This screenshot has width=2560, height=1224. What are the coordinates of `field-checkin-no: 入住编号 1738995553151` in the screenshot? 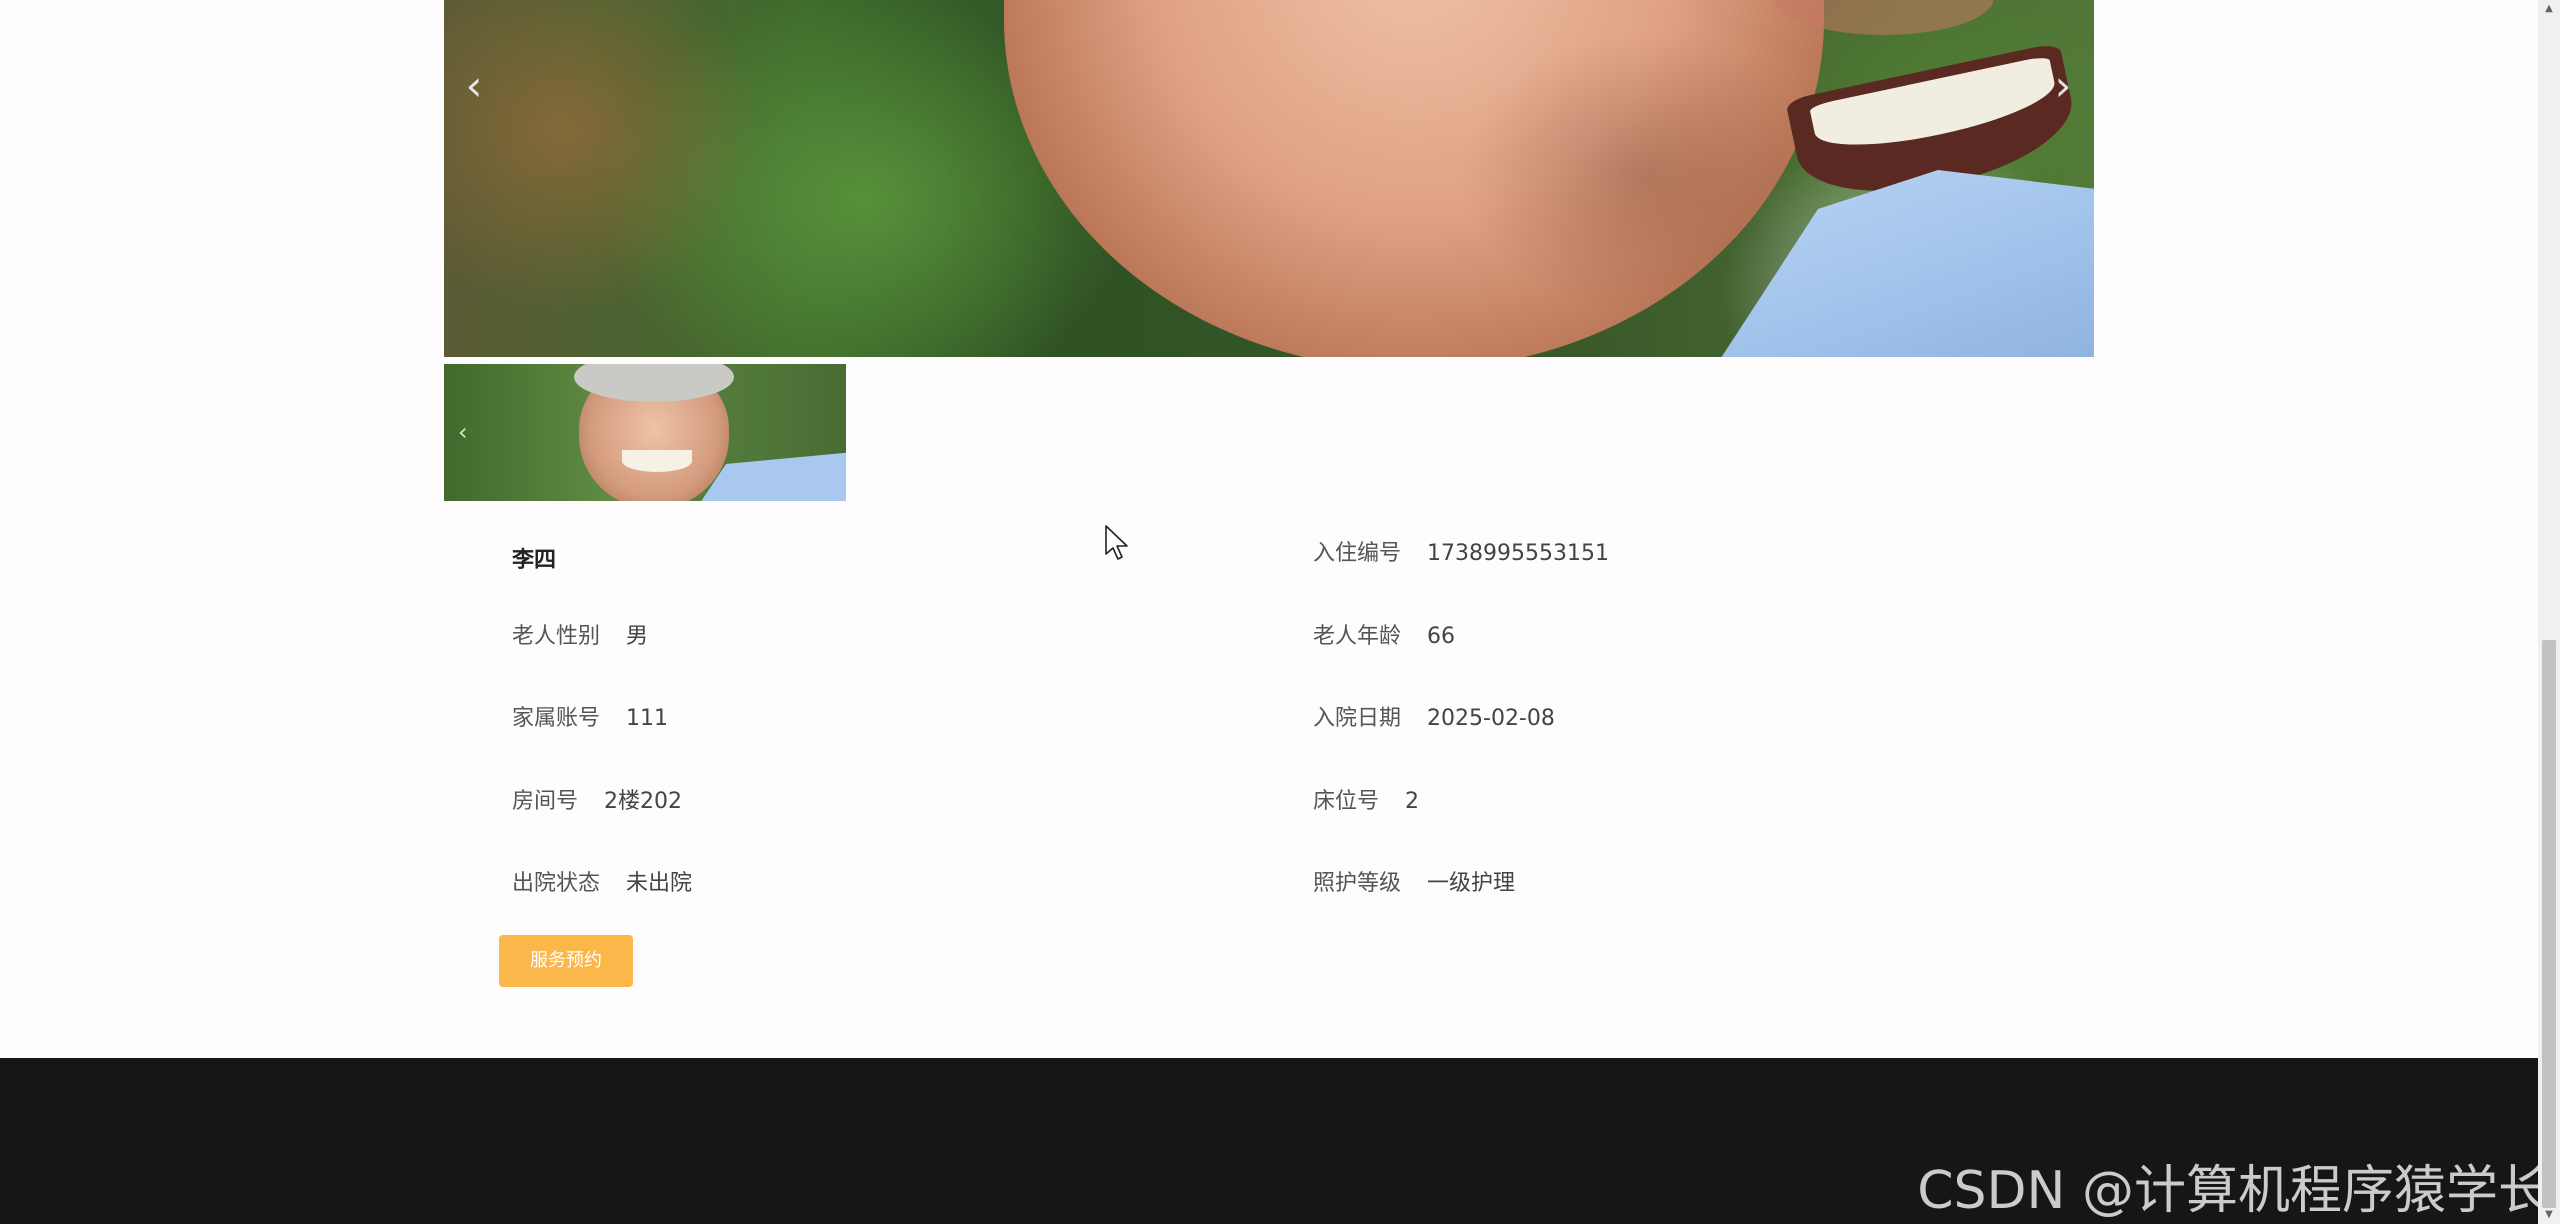 It's located at (1461, 551).